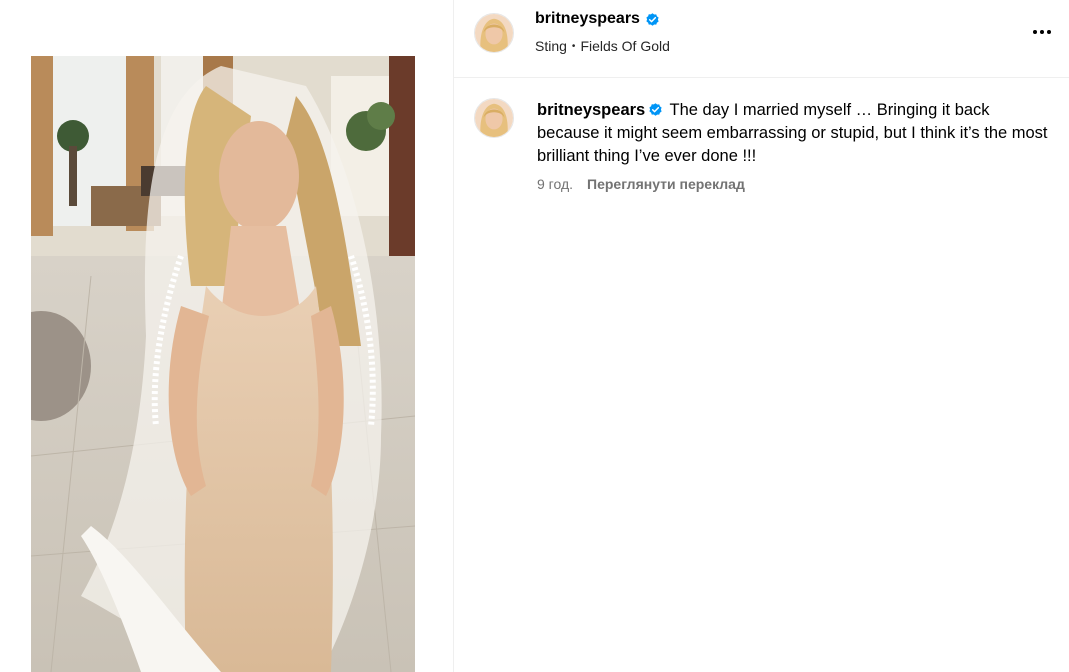 The width and height of the screenshot is (1069, 672). Describe the element at coordinates (453, 336) in the screenshot. I see `panel-divider` at that location.